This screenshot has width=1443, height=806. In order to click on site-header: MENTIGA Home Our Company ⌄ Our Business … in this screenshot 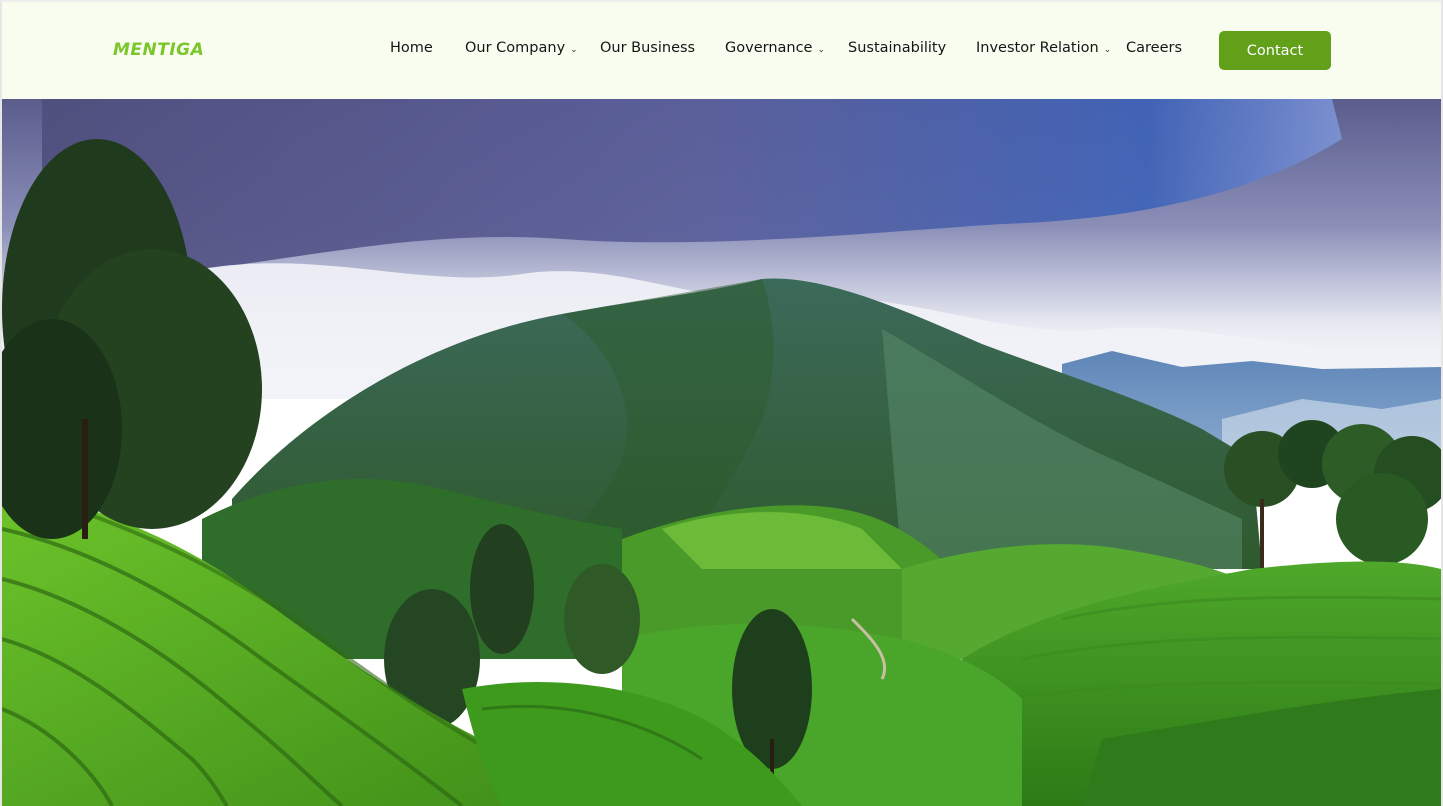, I will do `click(721, 50)`.